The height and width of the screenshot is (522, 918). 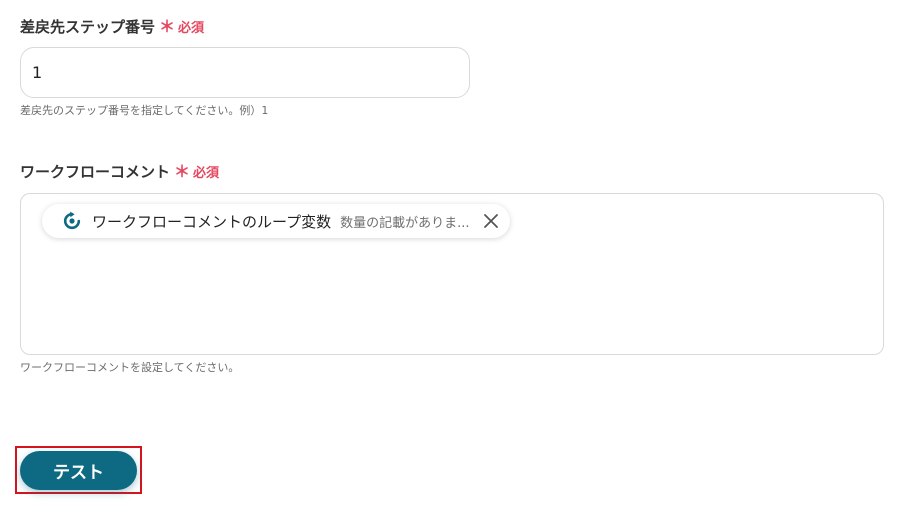 What do you see at coordinates (212, 221) in the screenshot?
I see `chip-variable-name: ワークフローコメントのループ変数` at bounding box center [212, 221].